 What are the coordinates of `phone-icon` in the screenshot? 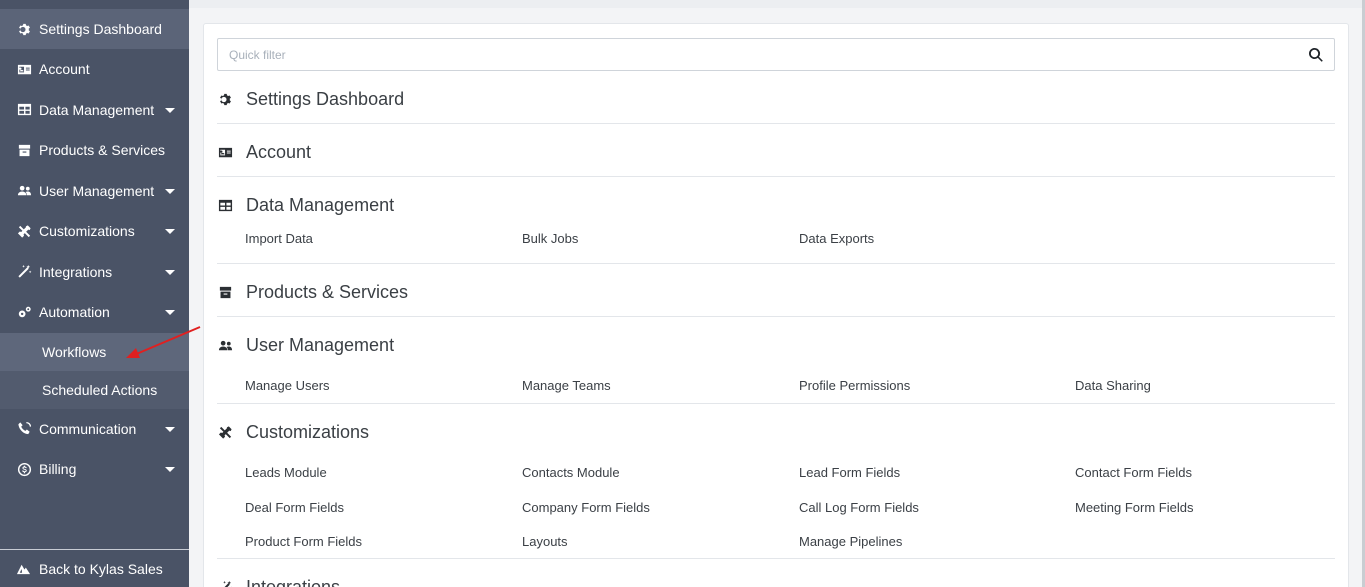 It's located at (24, 429).